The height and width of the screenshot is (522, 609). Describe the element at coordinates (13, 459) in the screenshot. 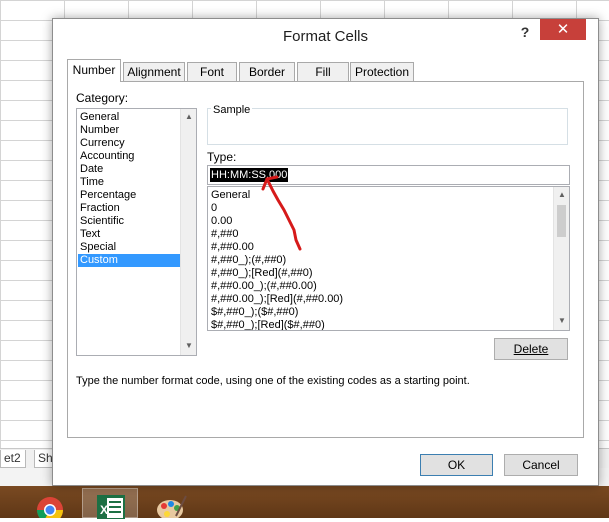

I see `sheet-tab: et2` at that location.